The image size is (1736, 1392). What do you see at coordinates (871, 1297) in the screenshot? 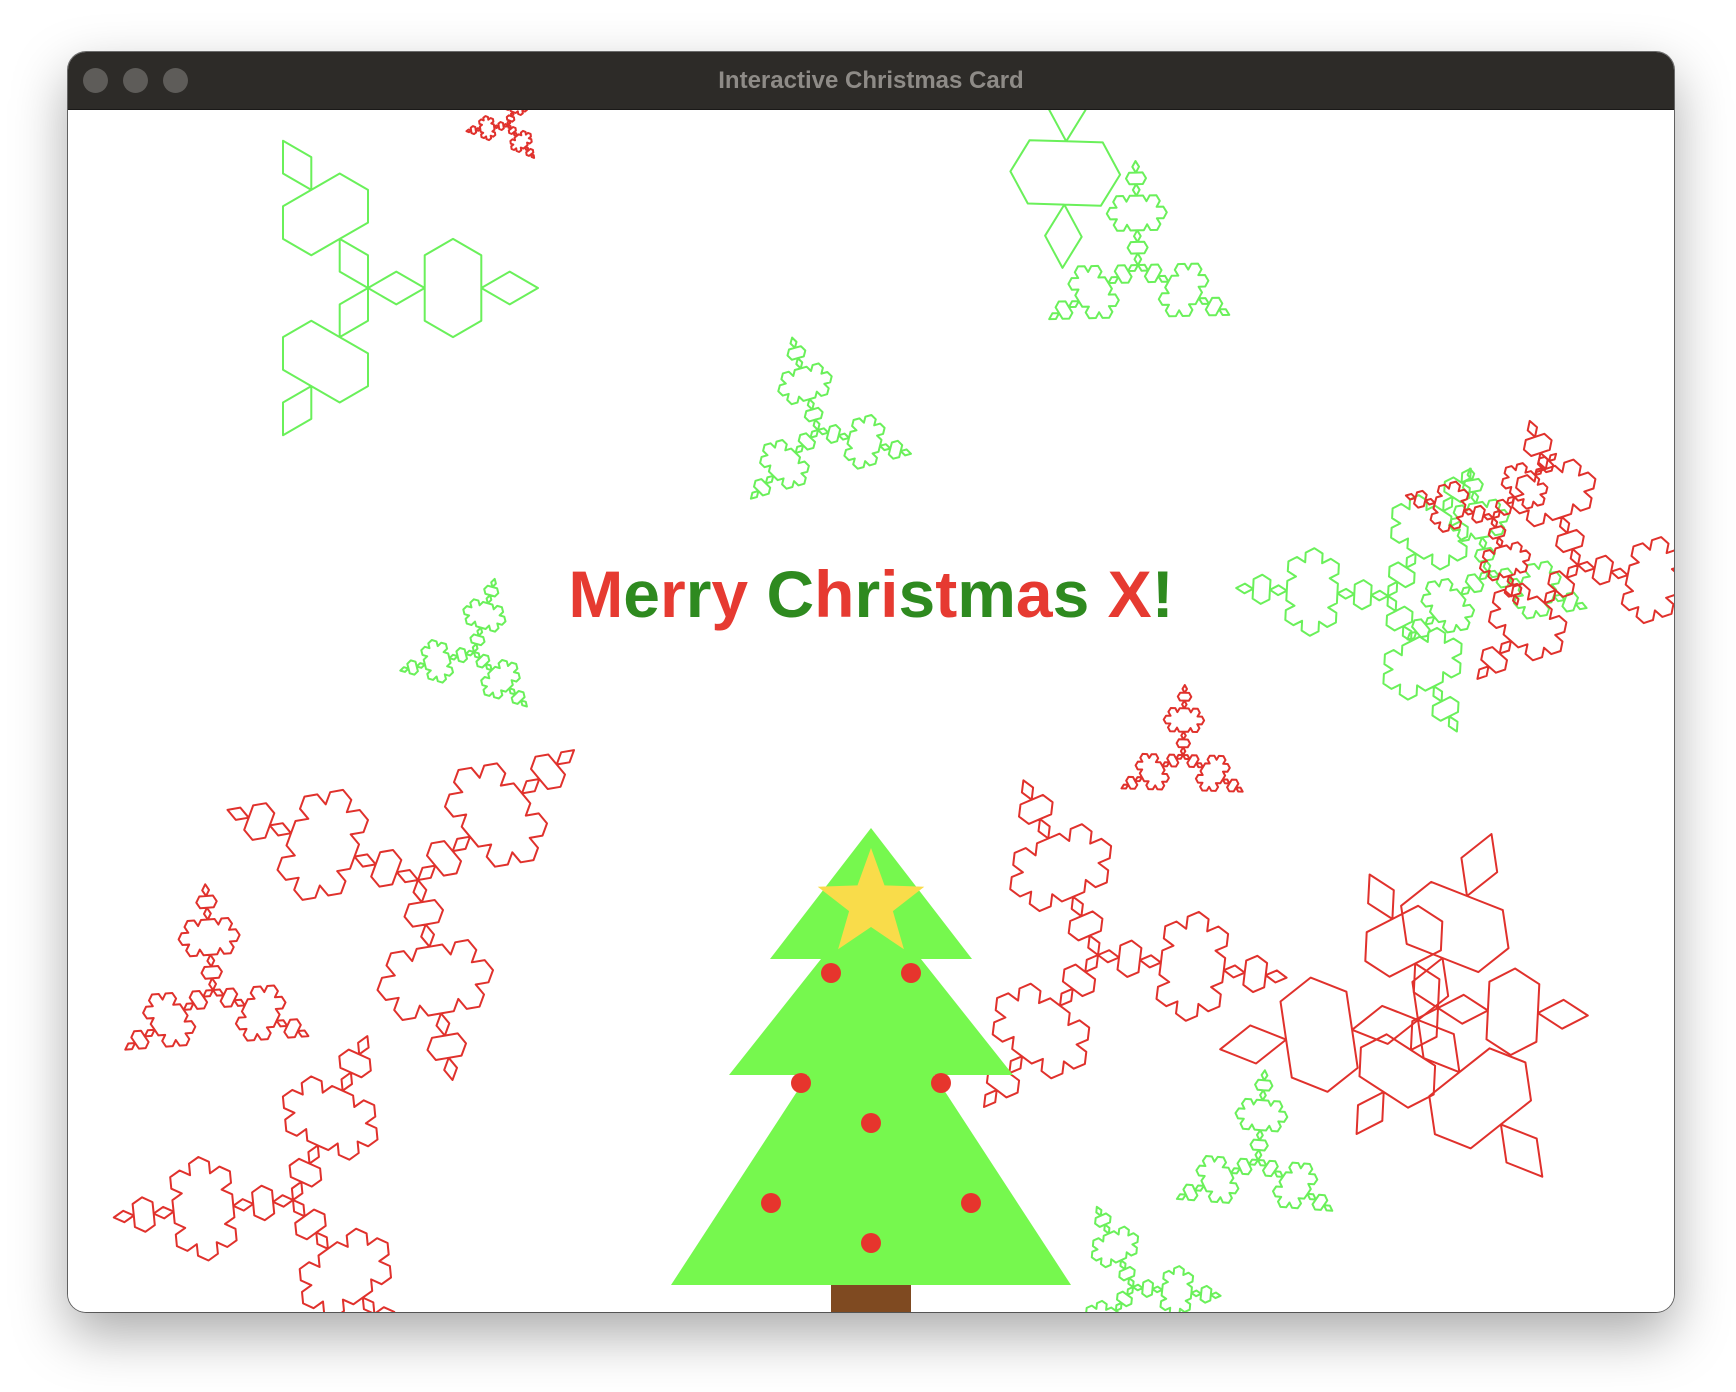
I see `tree-trunk` at bounding box center [871, 1297].